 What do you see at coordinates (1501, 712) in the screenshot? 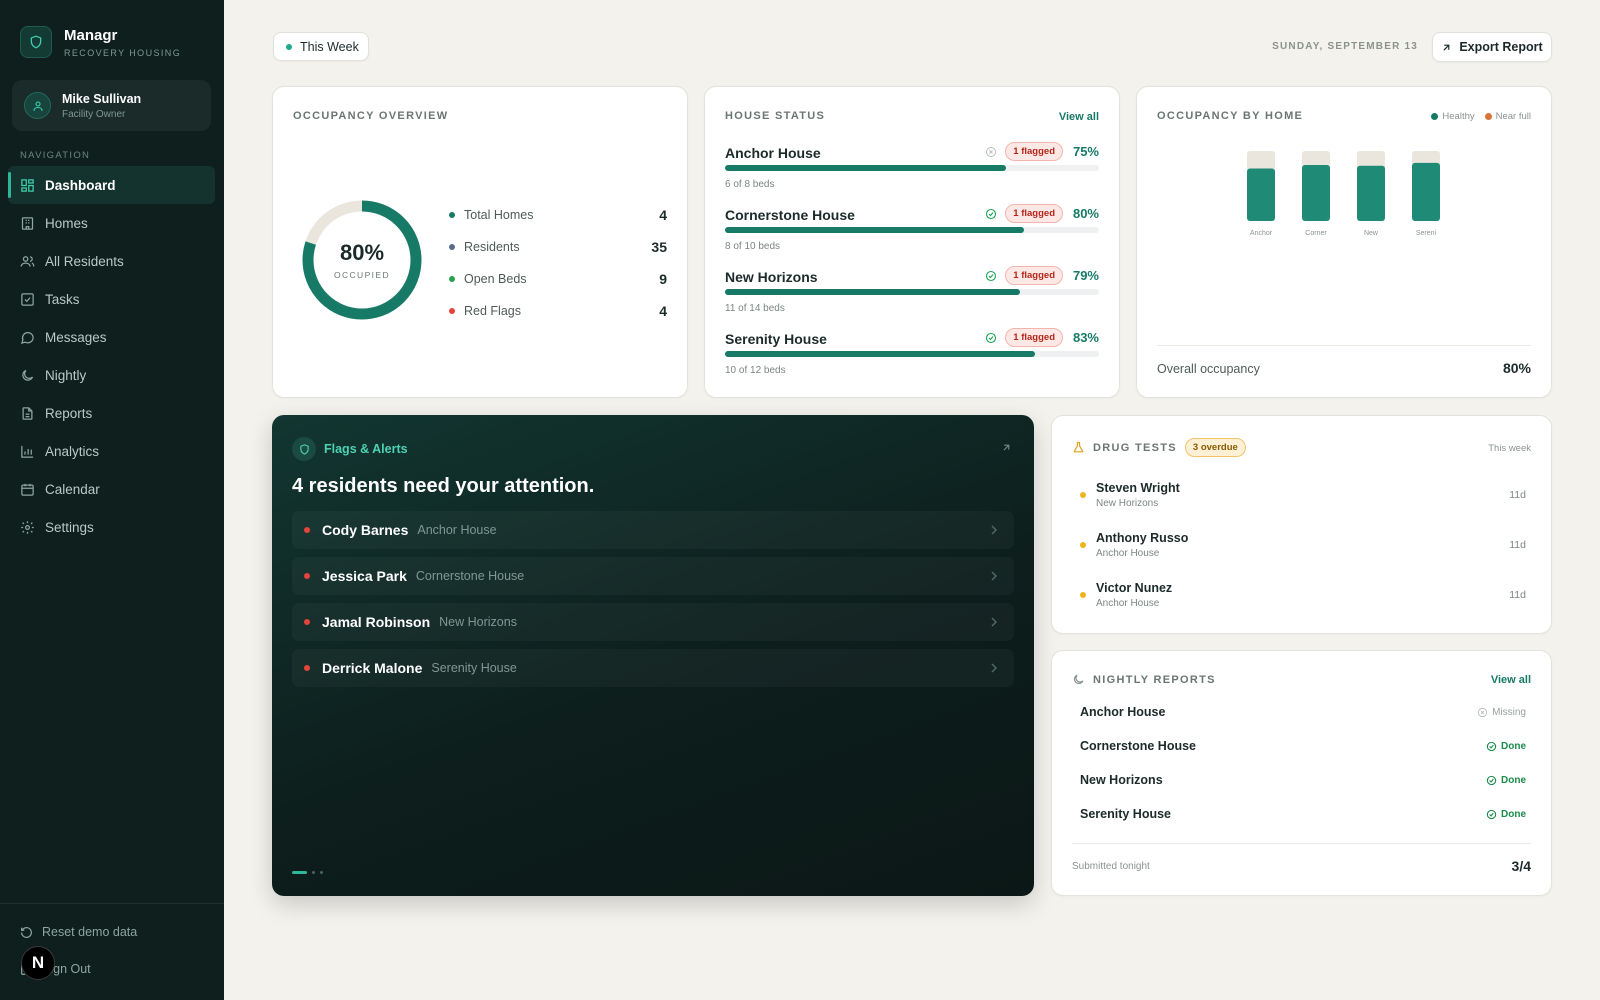
I see `report-status: Missing` at bounding box center [1501, 712].